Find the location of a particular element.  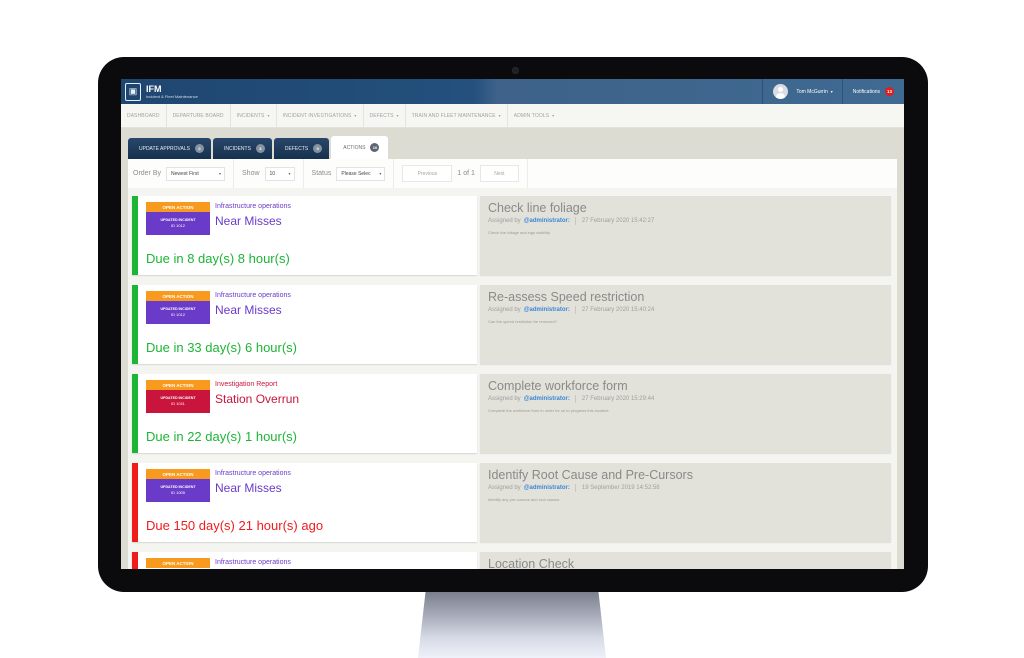

nav-admin-tools: ADMIN TOOLS ▾ is located at coordinates (534, 115).